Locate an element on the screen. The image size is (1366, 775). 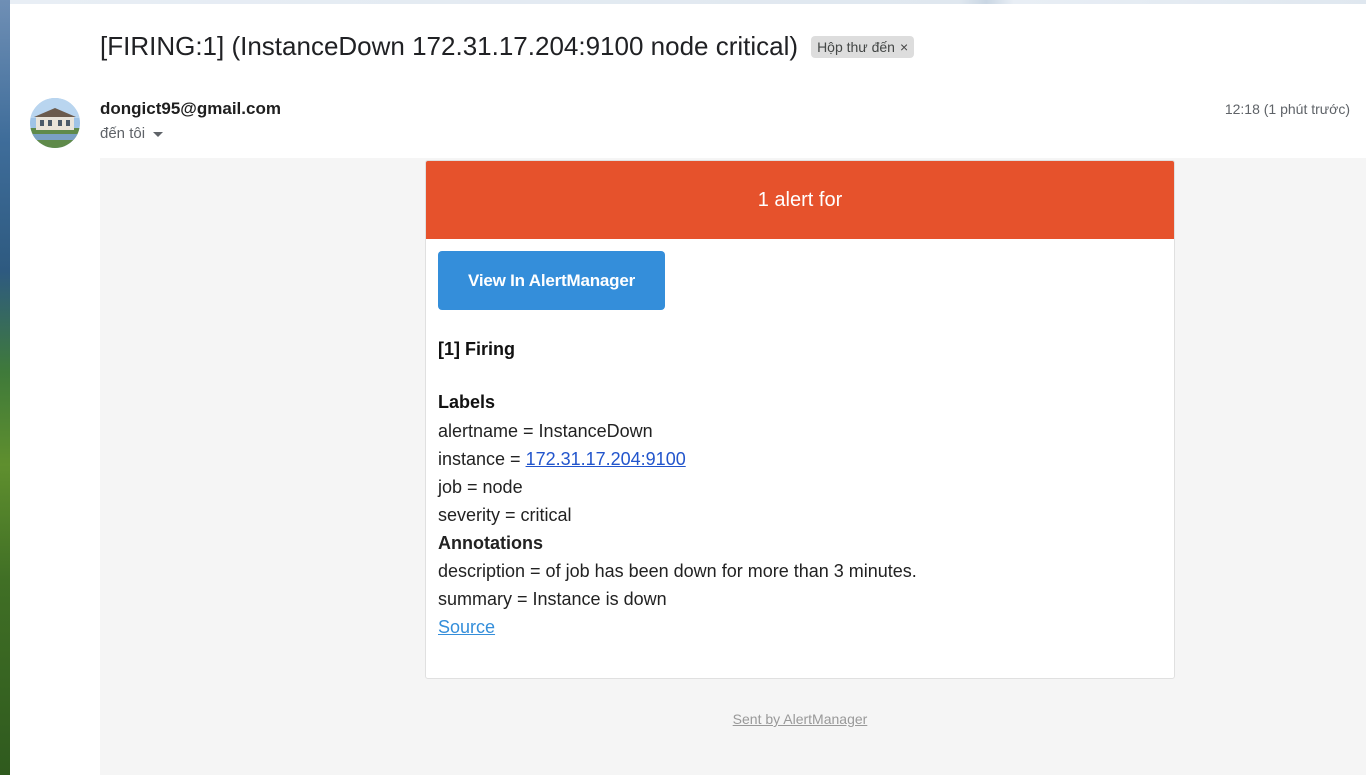
desktop-wallpaper-strip is located at coordinates (5, 387).